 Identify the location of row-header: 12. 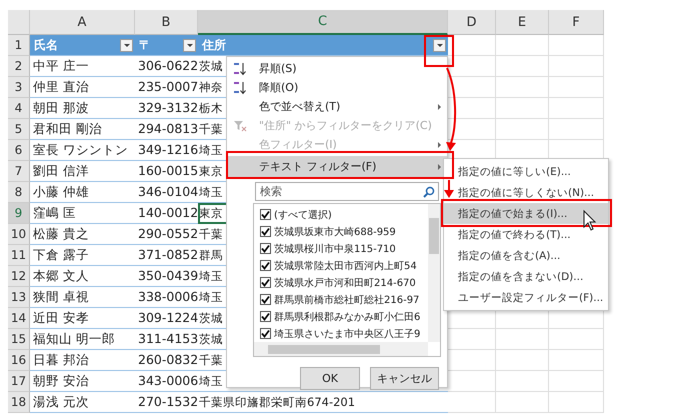
(19, 276).